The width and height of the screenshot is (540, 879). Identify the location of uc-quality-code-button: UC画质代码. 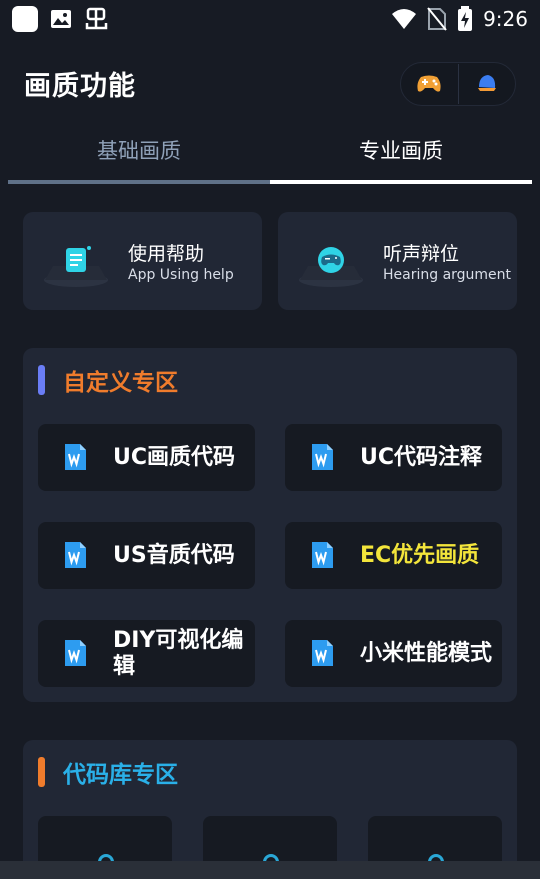
(146, 457).